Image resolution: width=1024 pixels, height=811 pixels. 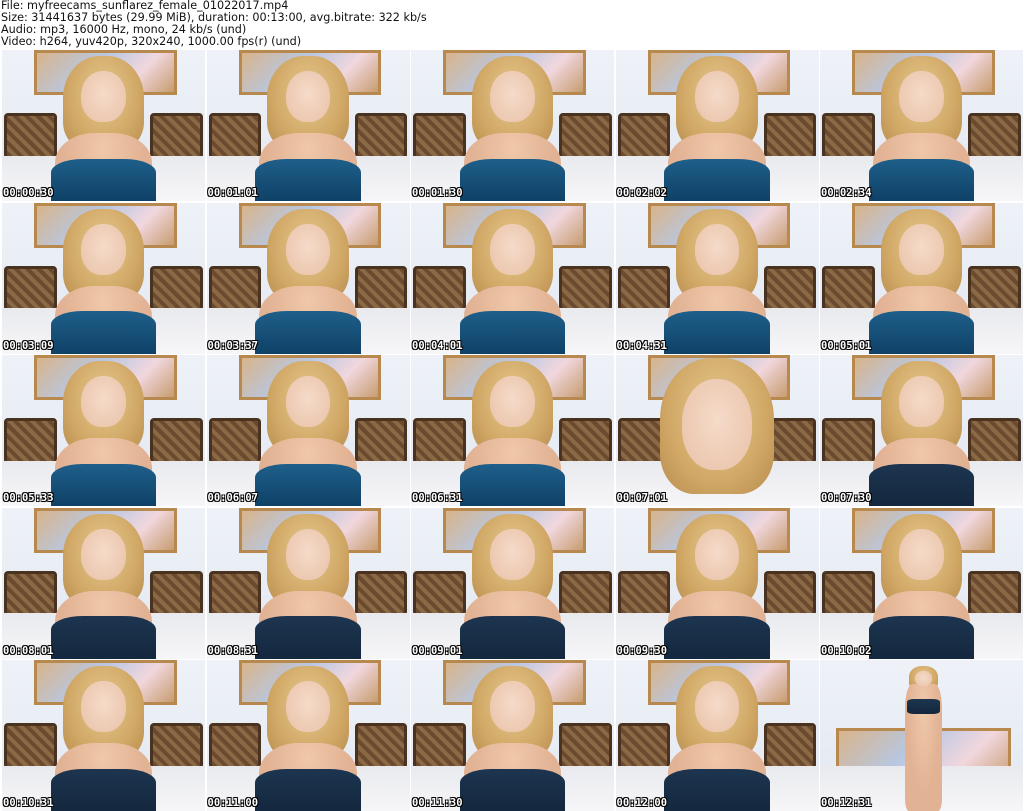 What do you see at coordinates (233, 193) in the screenshot?
I see `thumbnail-timestamp: 00:01:01` at bounding box center [233, 193].